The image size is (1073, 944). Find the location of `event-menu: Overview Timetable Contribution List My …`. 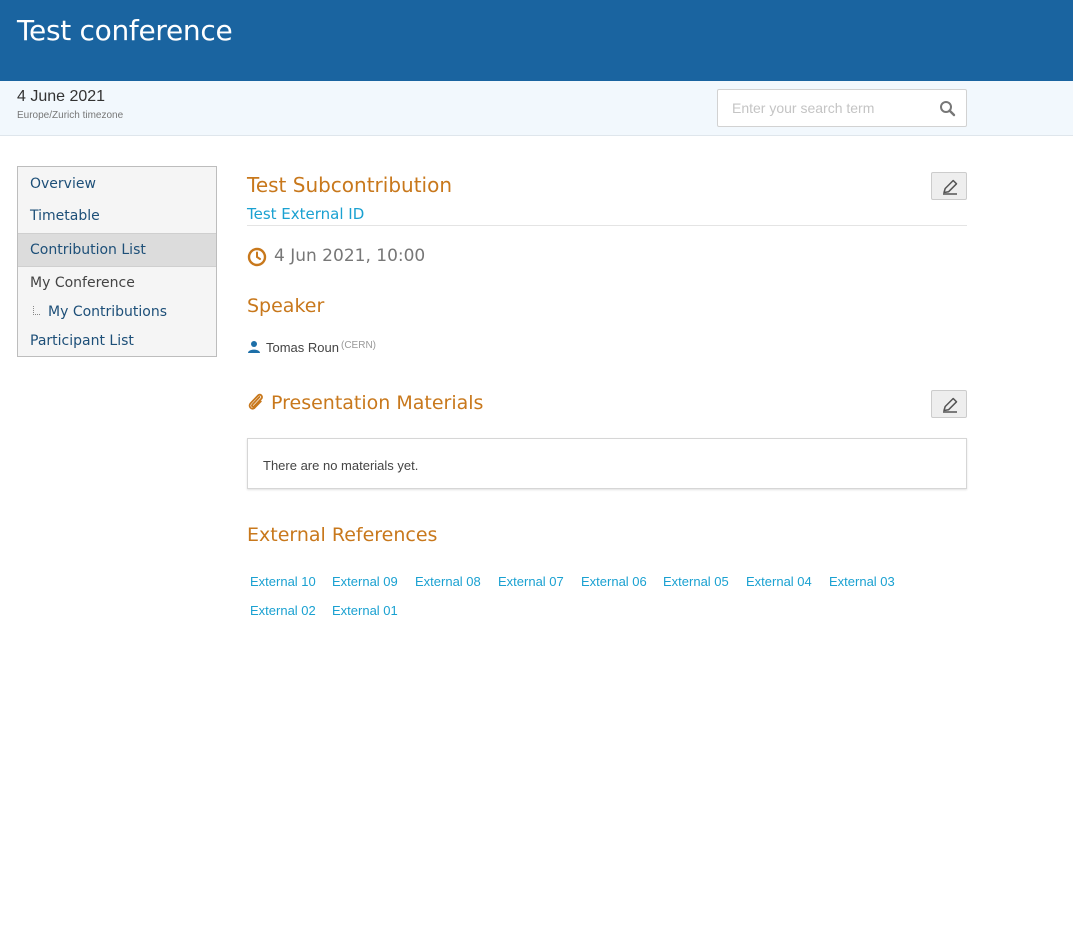

event-menu: Overview Timetable Contribution List My … is located at coordinates (117, 261).